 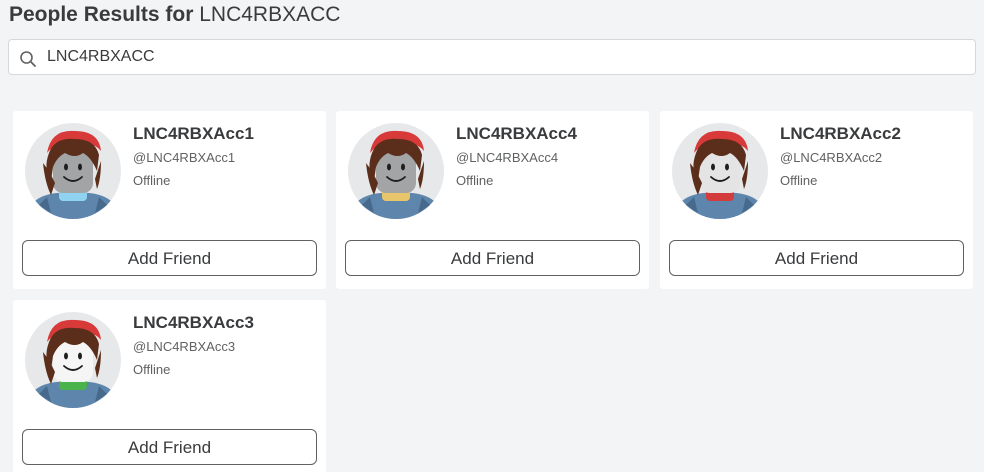 I want to click on page-title-prefix: People Results for, so click(x=101, y=14).